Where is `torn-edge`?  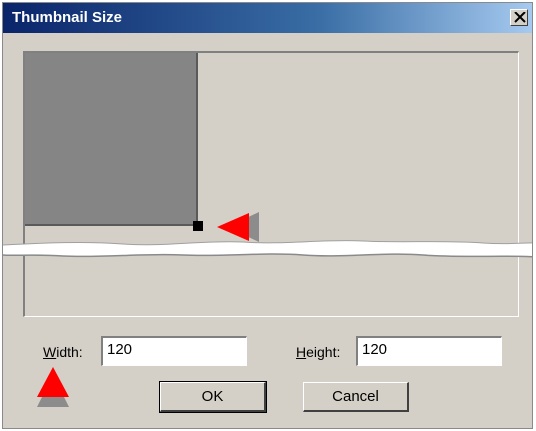 torn-edge is located at coordinates (267, 249).